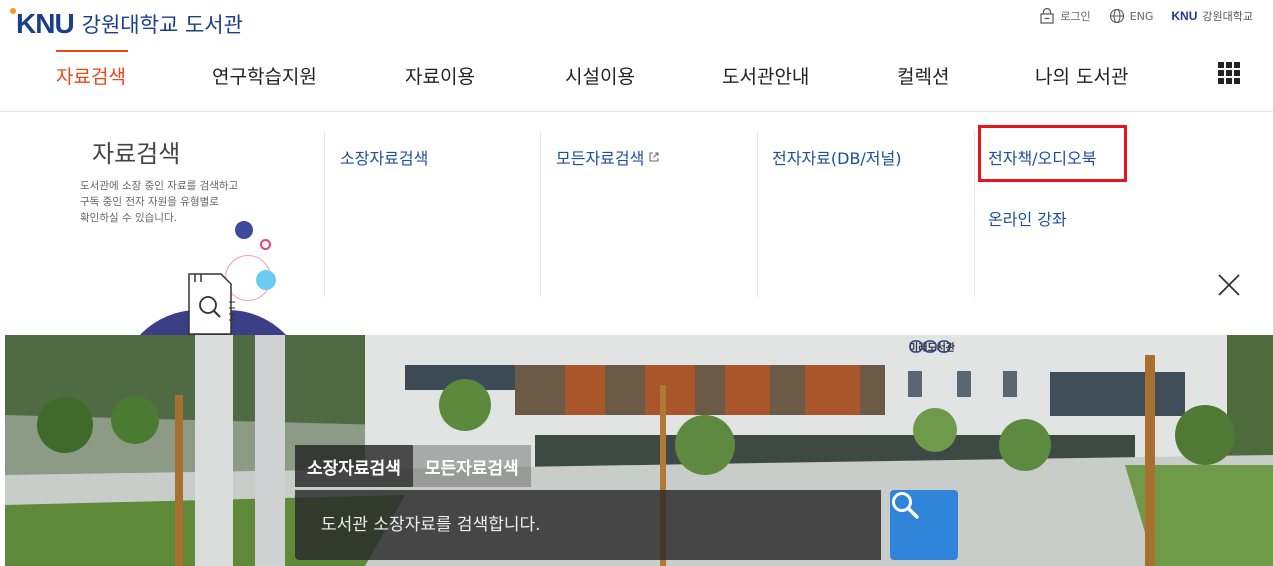 The image size is (1273, 566). What do you see at coordinates (1116, 16) in the screenshot?
I see `globe-icon` at bounding box center [1116, 16].